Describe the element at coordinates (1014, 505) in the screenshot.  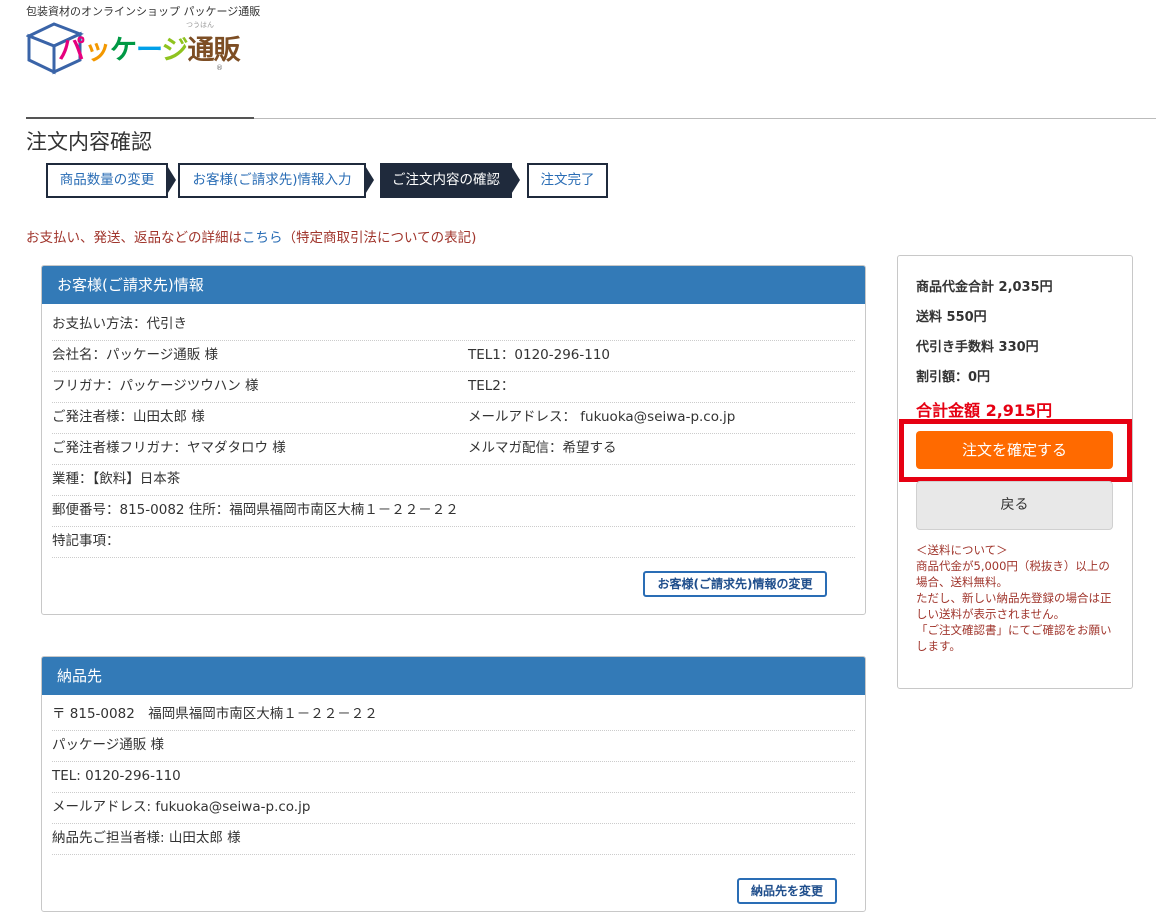
I see `back-button: 戻る` at that location.